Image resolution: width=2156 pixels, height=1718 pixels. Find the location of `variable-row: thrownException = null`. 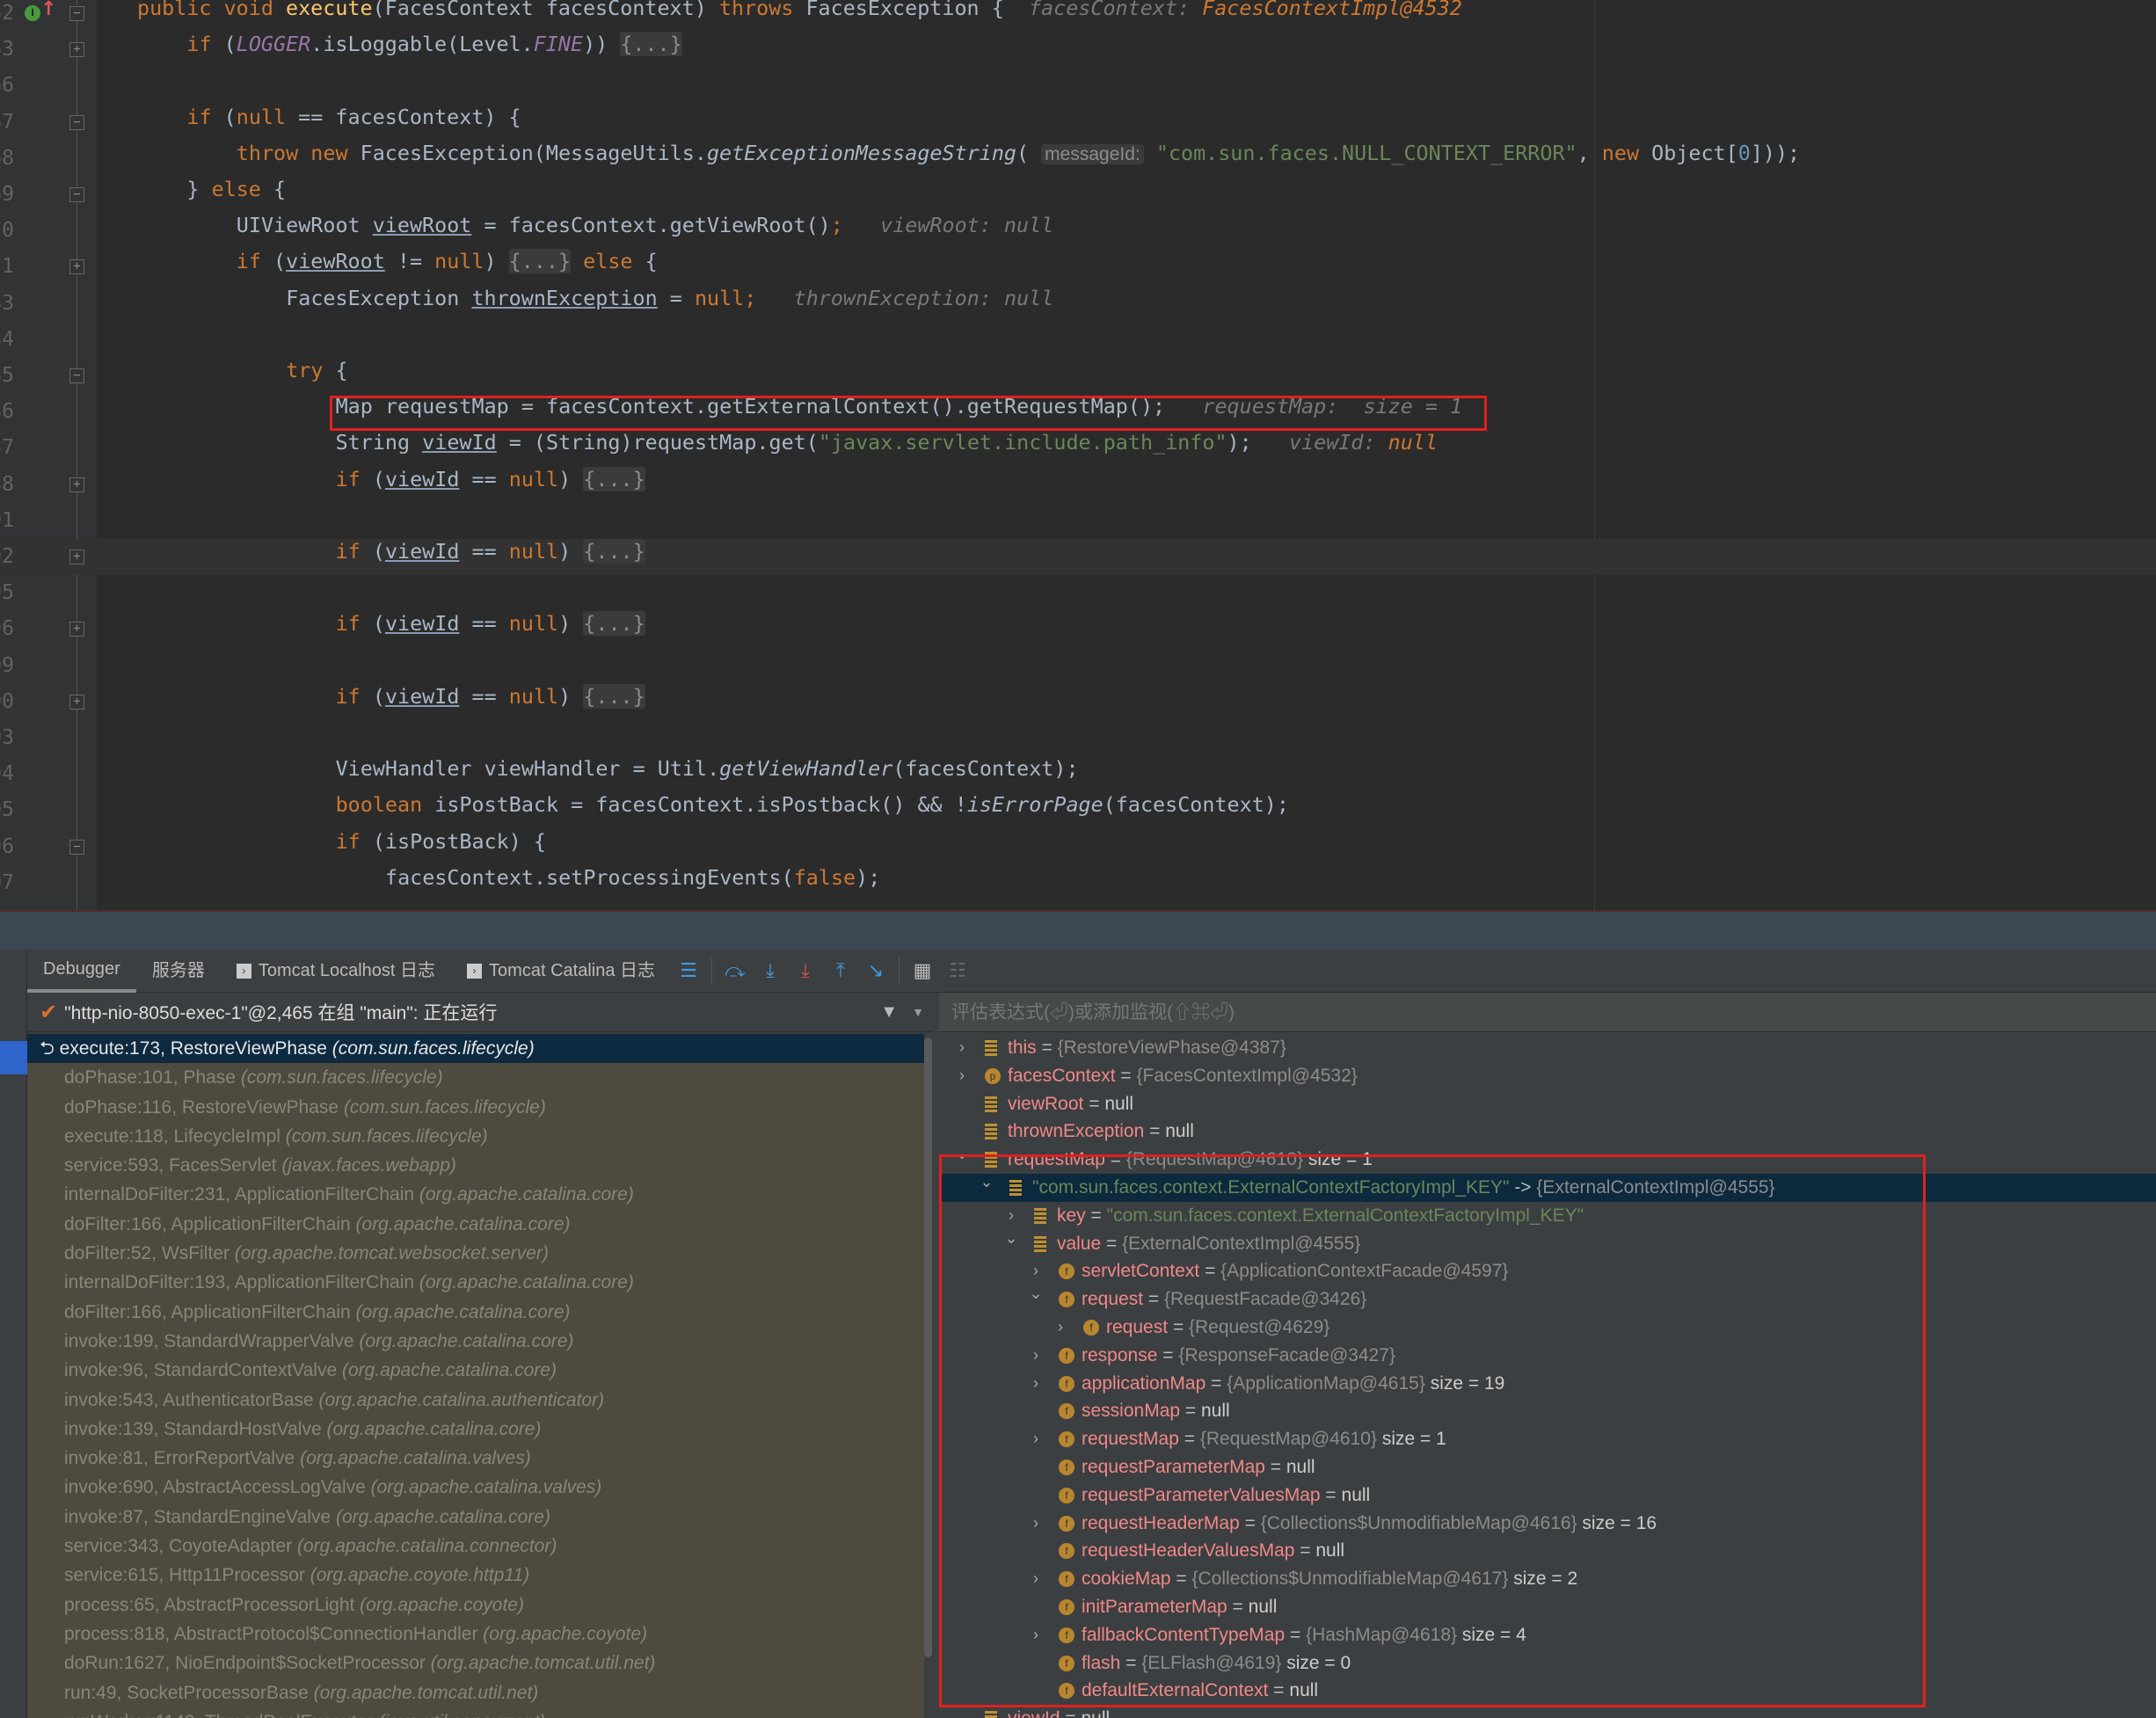

variable-row: thrownException = null is located at coordinates (1547, 1131).